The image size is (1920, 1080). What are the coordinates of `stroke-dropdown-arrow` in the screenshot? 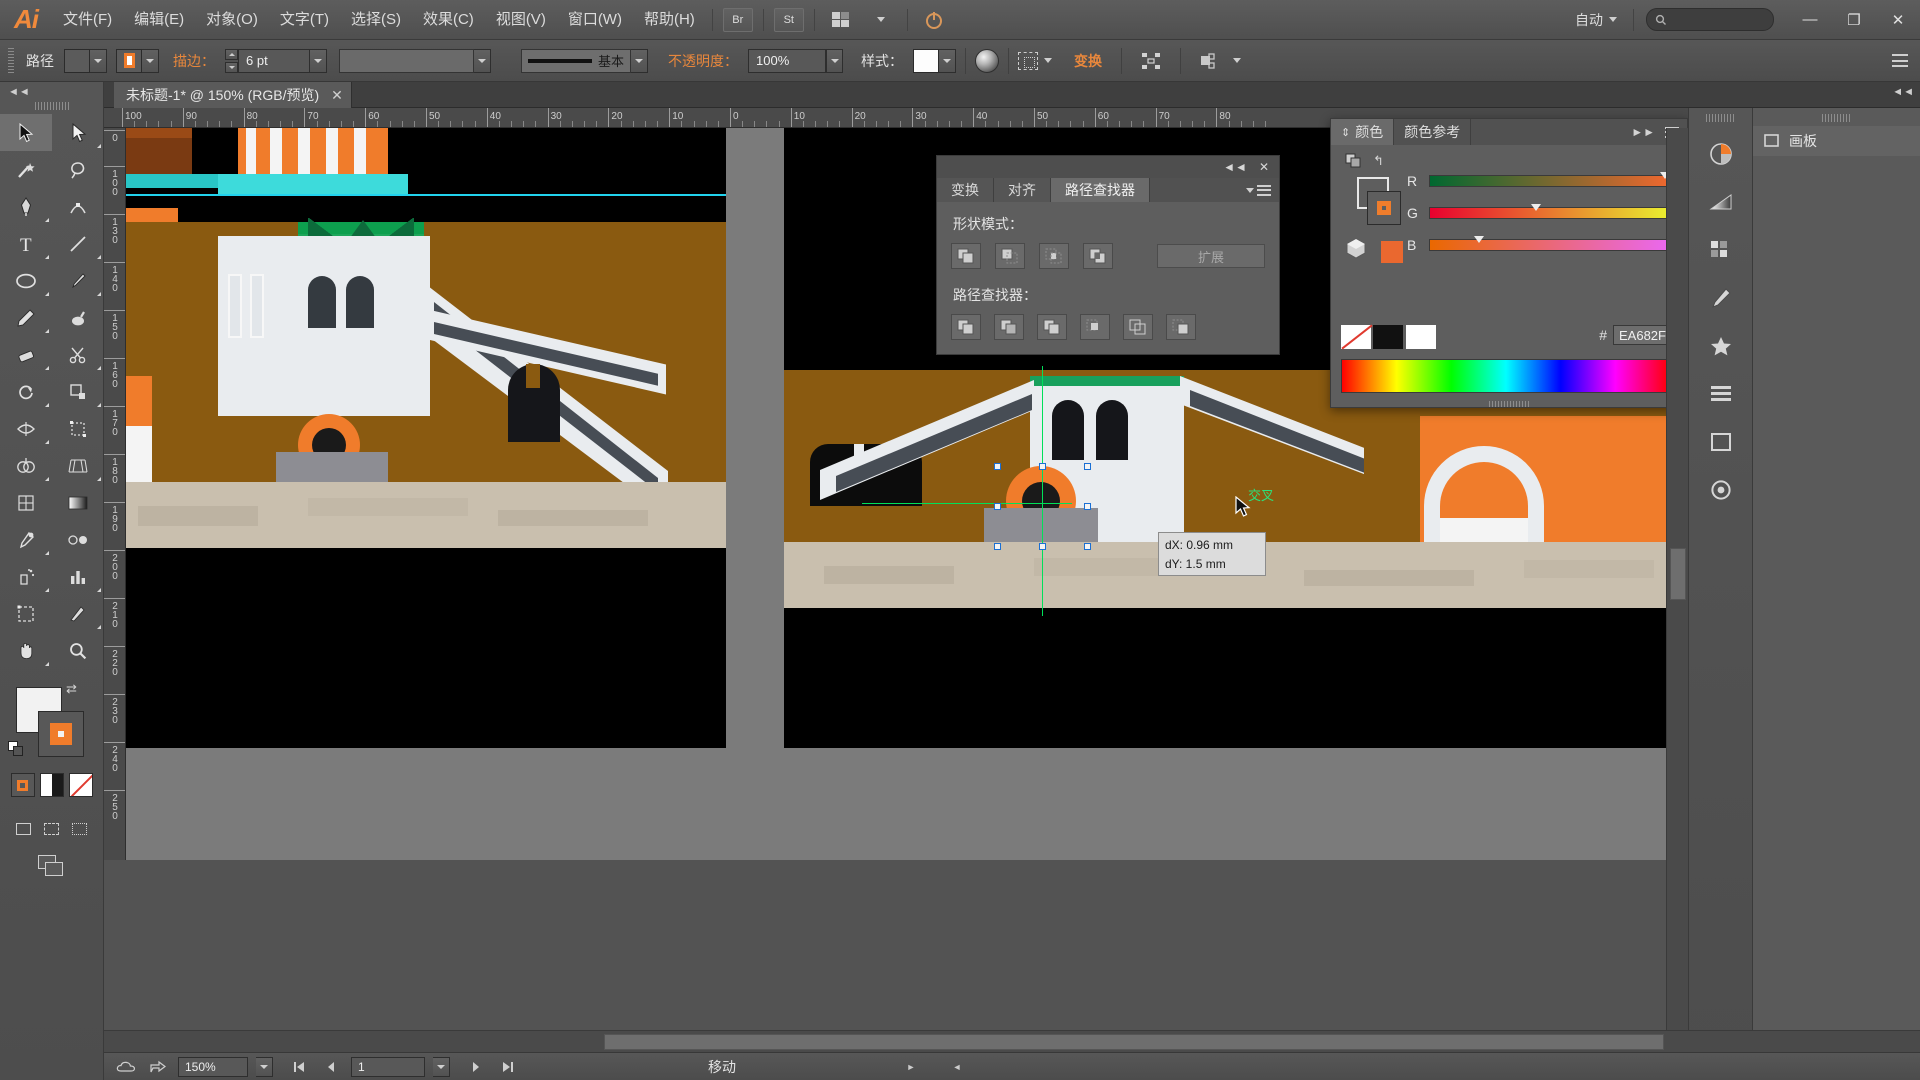 It's located at (150, 60).